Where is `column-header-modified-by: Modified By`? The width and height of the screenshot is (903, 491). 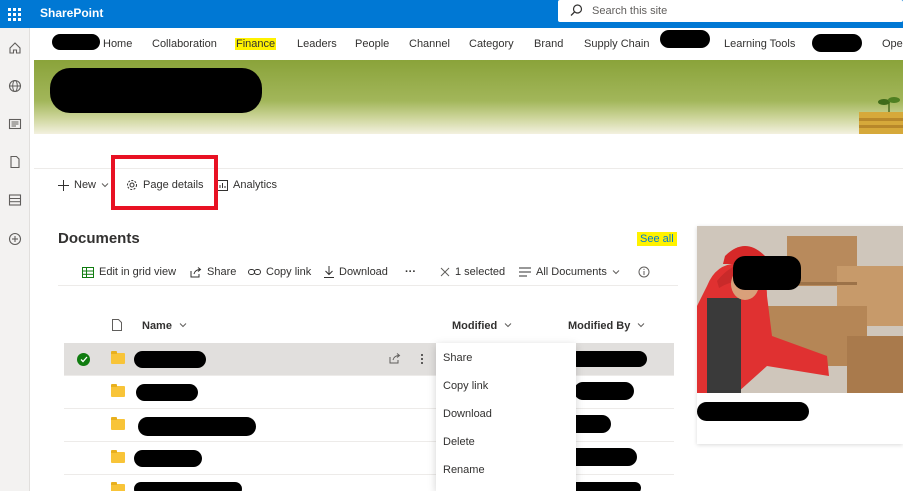
column-header-modified-by: Modified By is located at coordinates (606, 326).